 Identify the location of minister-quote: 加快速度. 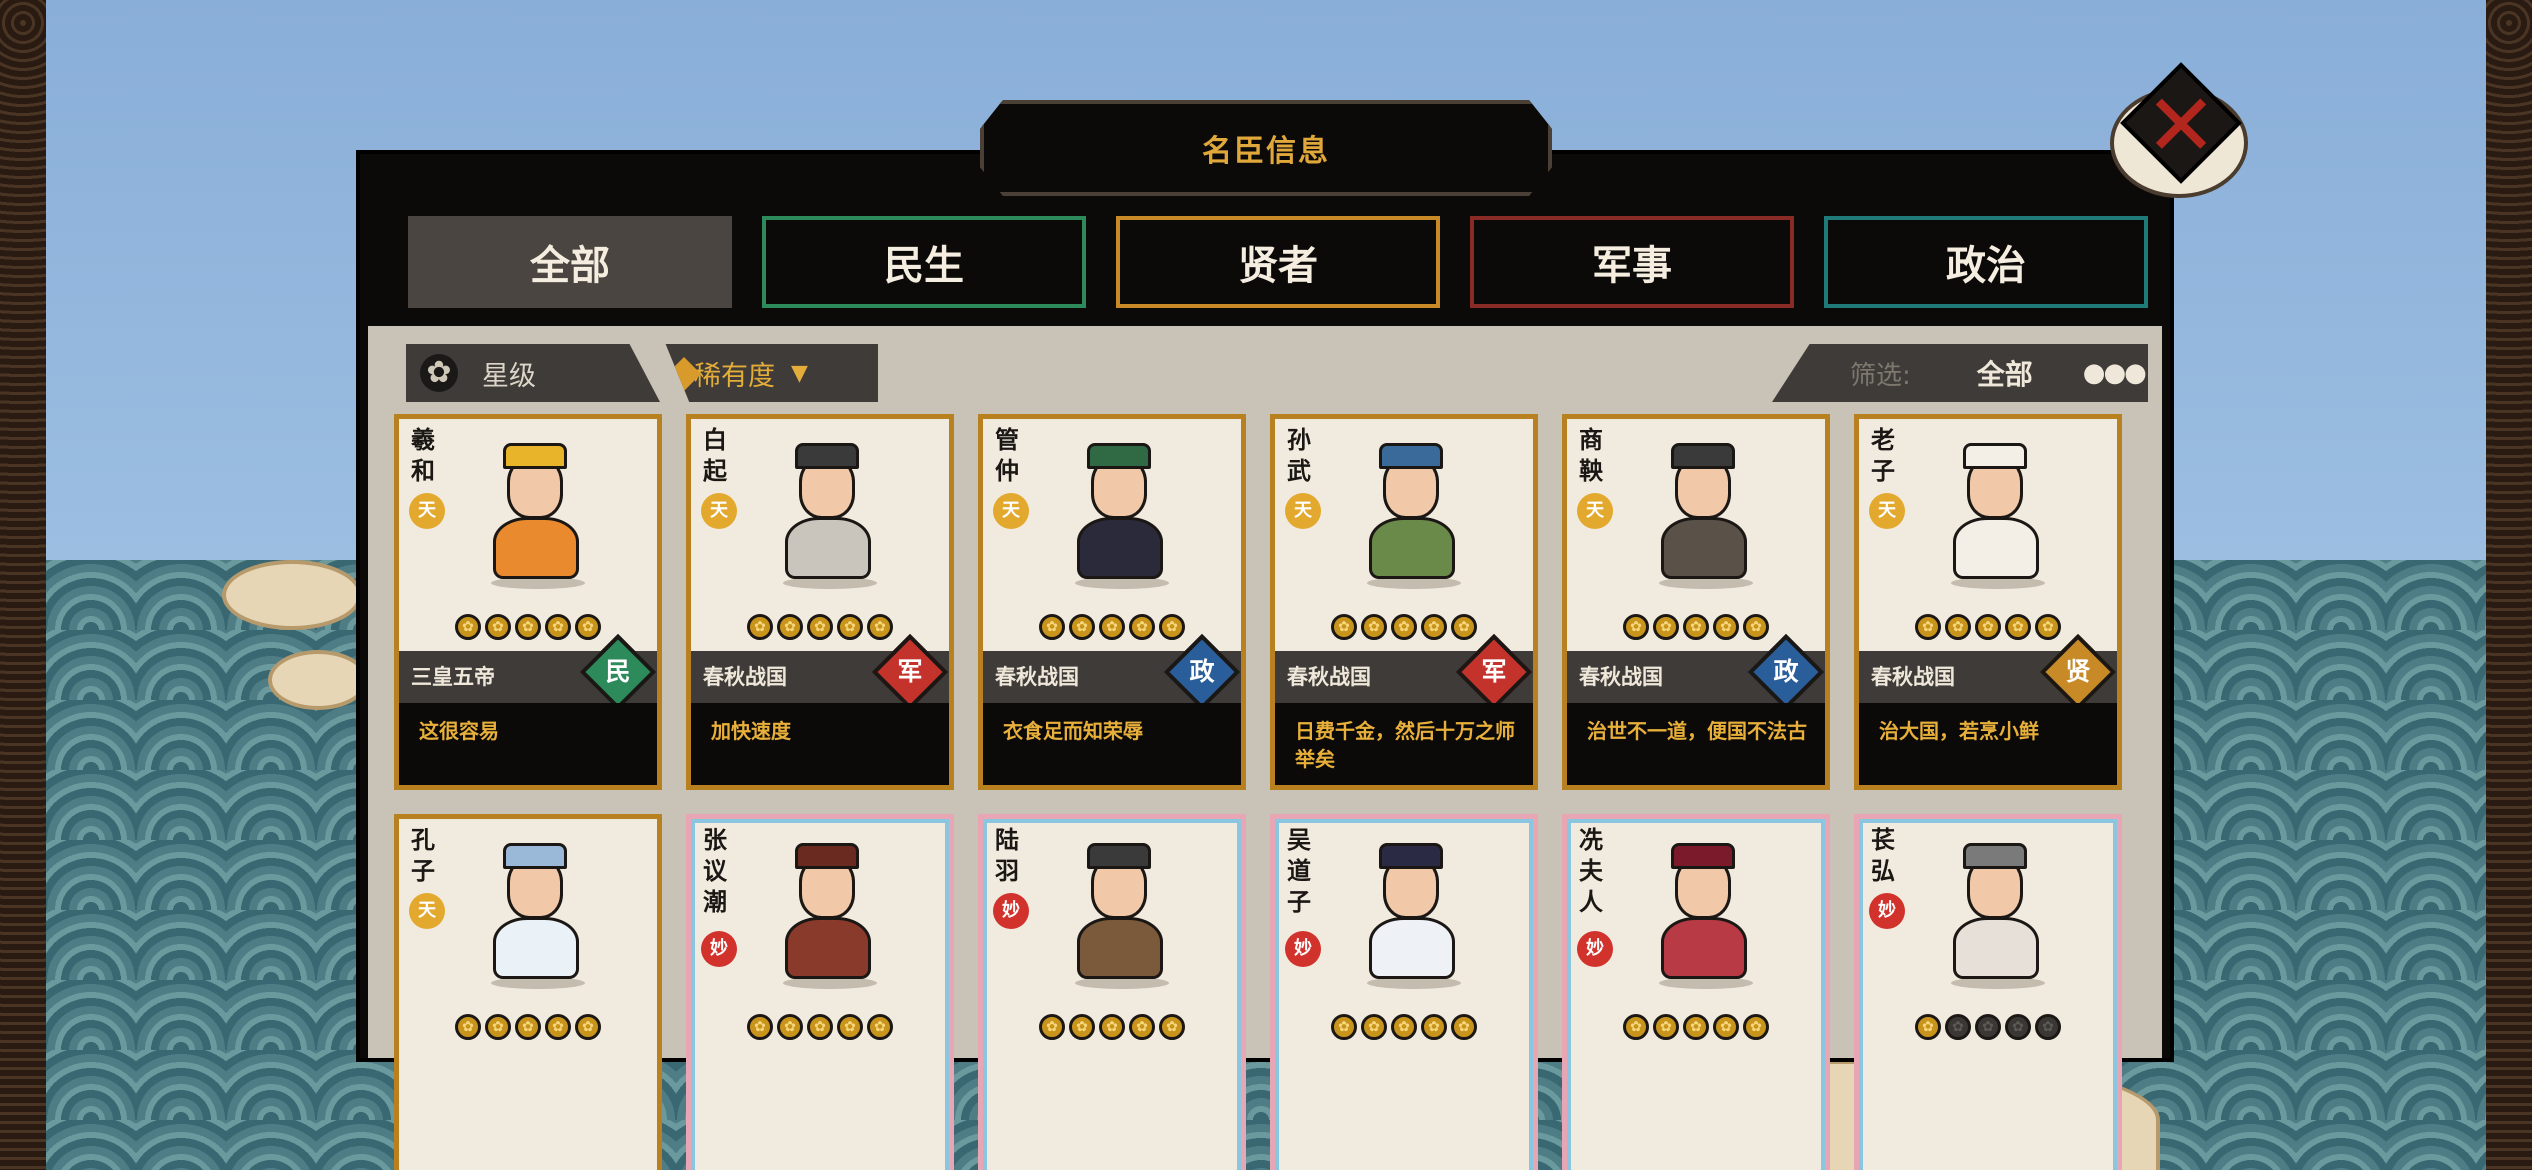
(820, 744).